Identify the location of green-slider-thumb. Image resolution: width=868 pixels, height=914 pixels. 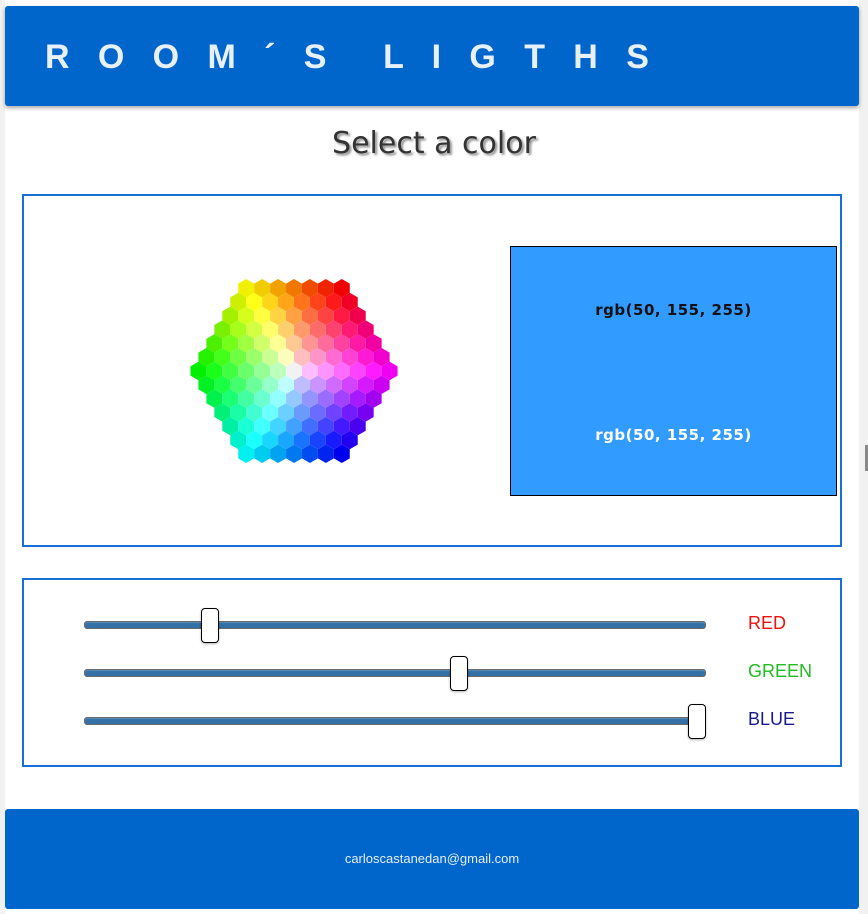
(459, 673).